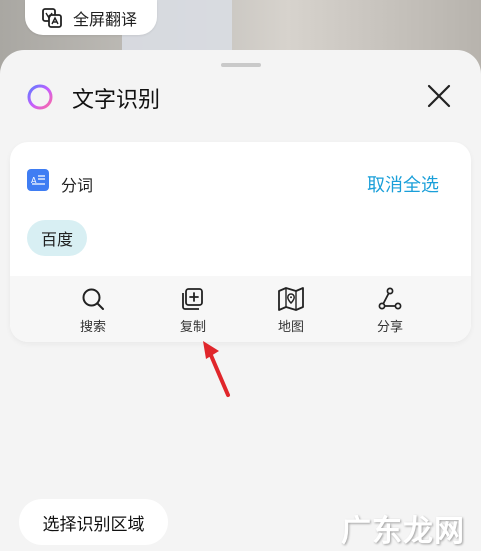  Describe the element at coordinates (52, 17) in the screenshot. I see `translate-icon` at that location.